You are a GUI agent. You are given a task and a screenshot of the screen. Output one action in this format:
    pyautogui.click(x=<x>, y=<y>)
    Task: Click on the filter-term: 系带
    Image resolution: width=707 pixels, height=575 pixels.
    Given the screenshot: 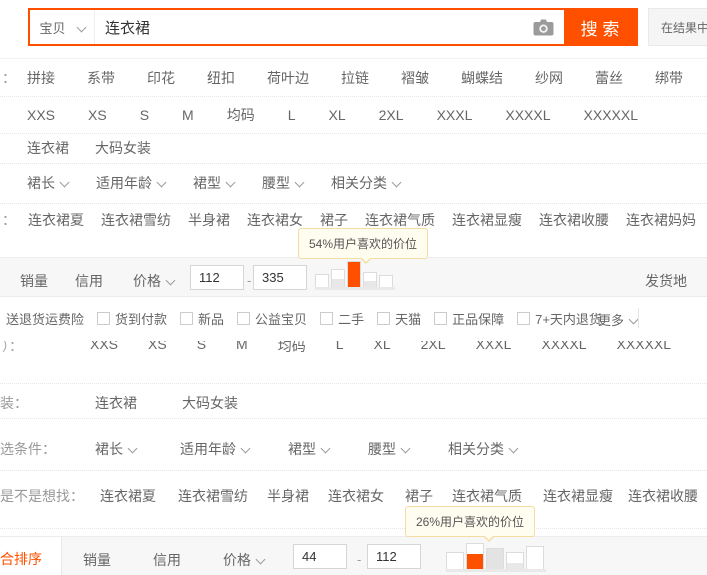 What is the action you would take?
    pyautogui.click(x=101, y=78)
    